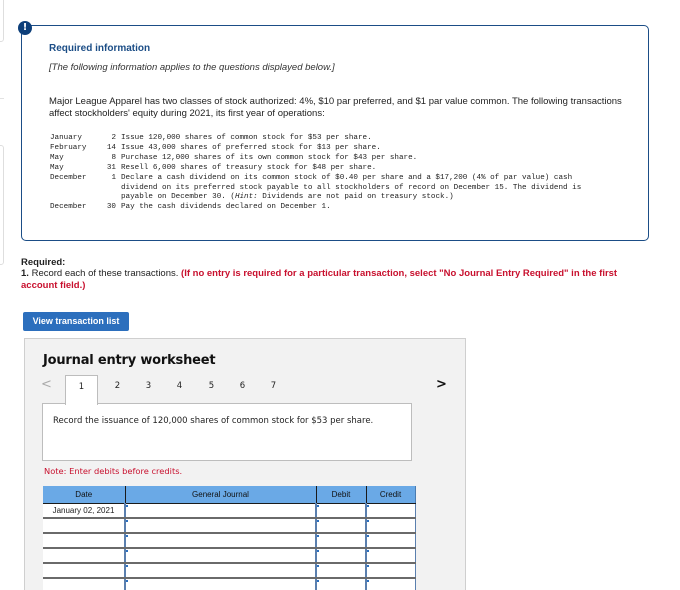 The width and height of the screenshot is (680, 590). What do you see at coordinates (113, 157) in the screenshot?
I see `transaction-day: 8` at bounding box center [113, 157].